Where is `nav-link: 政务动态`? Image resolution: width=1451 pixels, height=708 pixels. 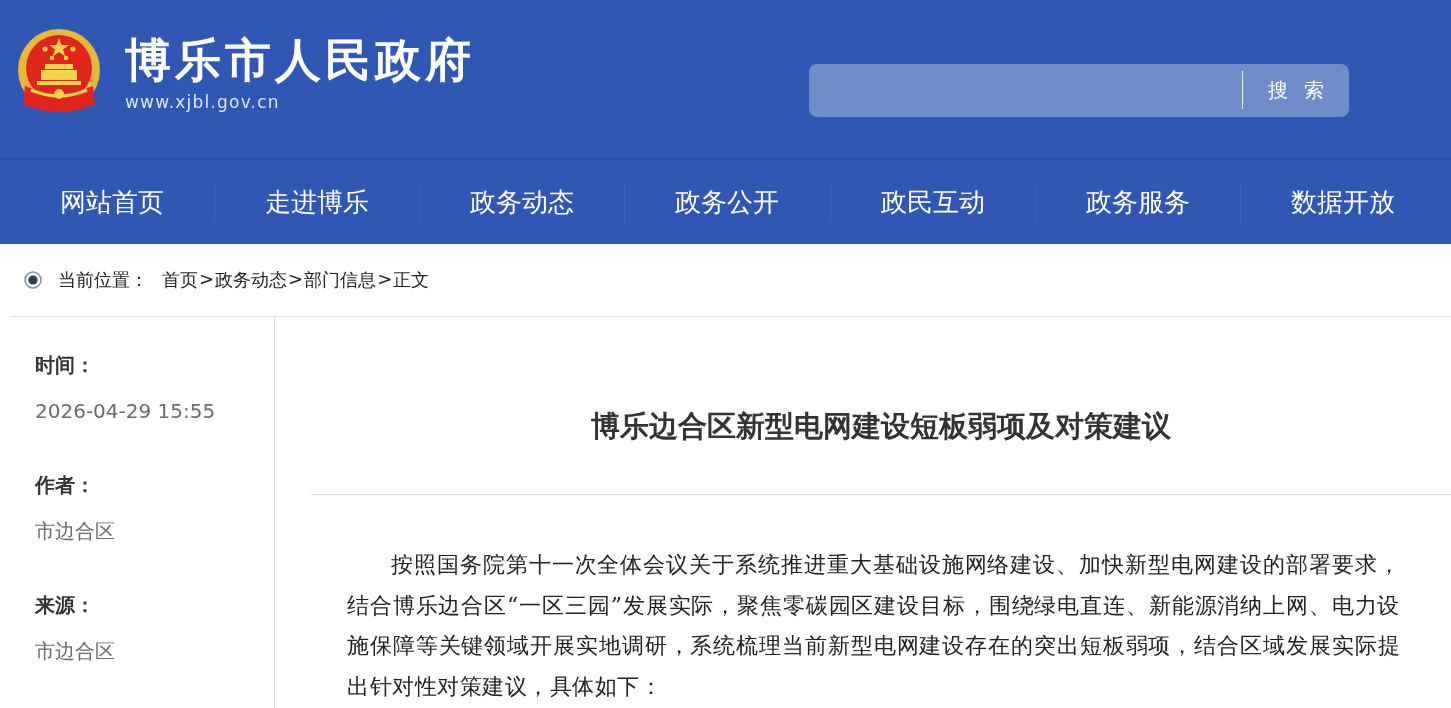 nav-link: 政务动态 is located at coordinates (522, 202).